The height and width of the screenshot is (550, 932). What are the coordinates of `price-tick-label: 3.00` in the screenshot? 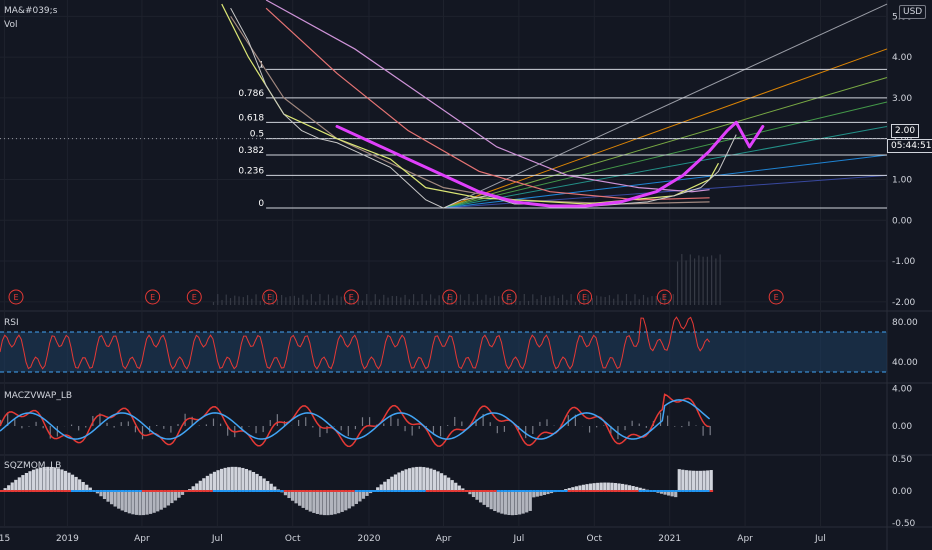 It's located at (902, 99).